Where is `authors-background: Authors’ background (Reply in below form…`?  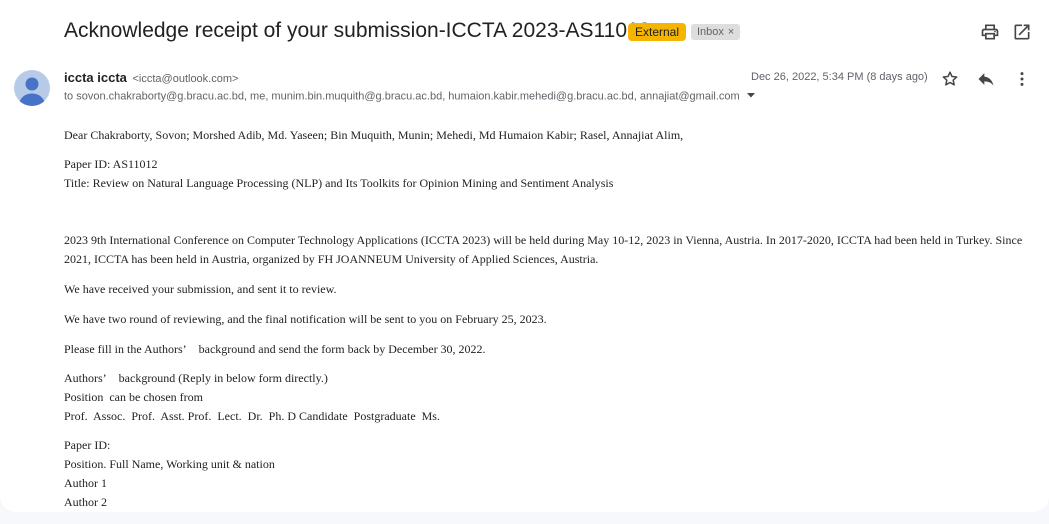 authors-background: Authors’ background (Reply in below form… is located at coordinates (196, 378).